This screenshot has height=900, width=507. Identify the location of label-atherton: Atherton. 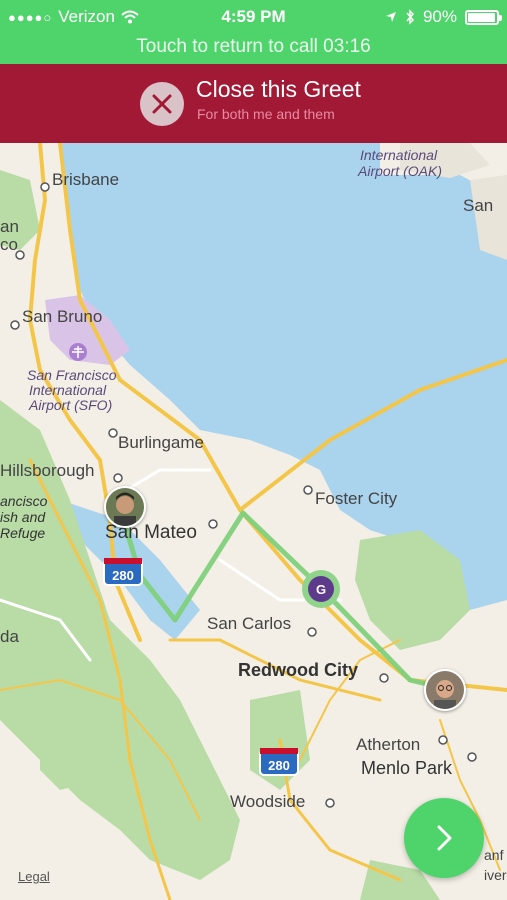
(388, 744).